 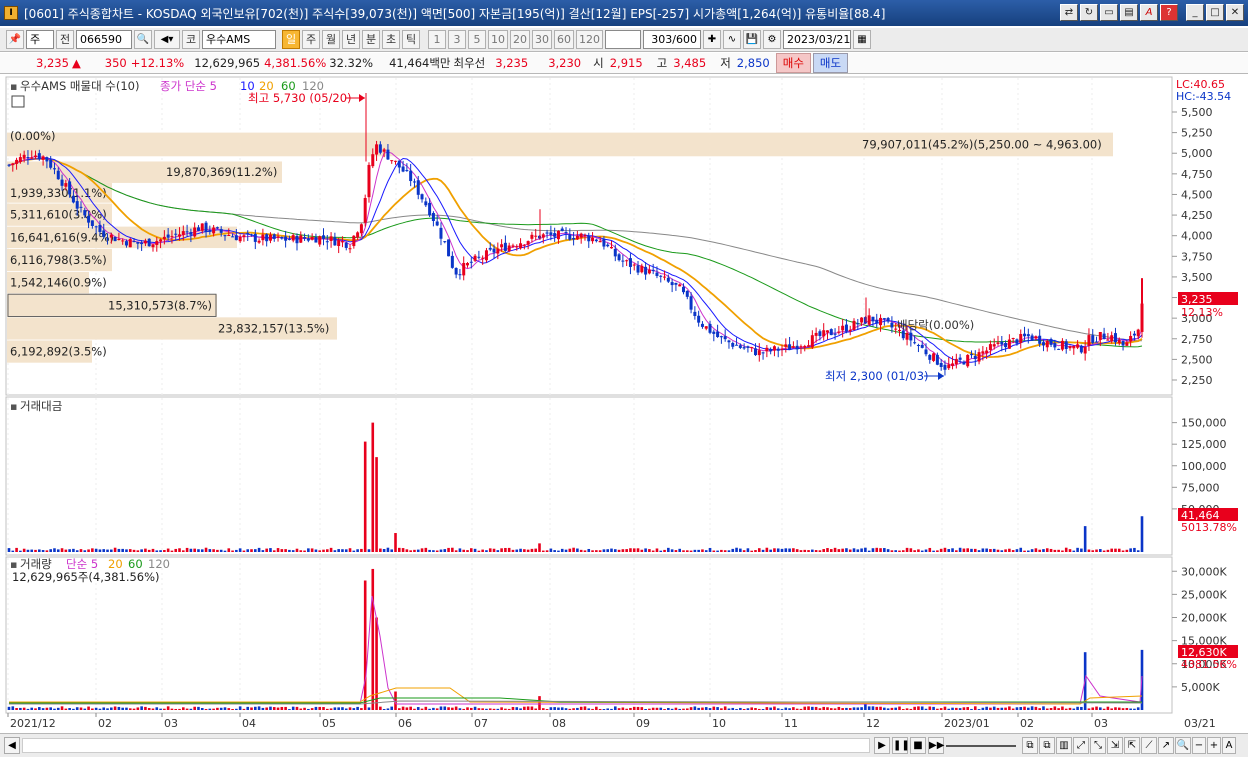 I want to click on layout-icon: ▥, so click(x=1064, y=745).